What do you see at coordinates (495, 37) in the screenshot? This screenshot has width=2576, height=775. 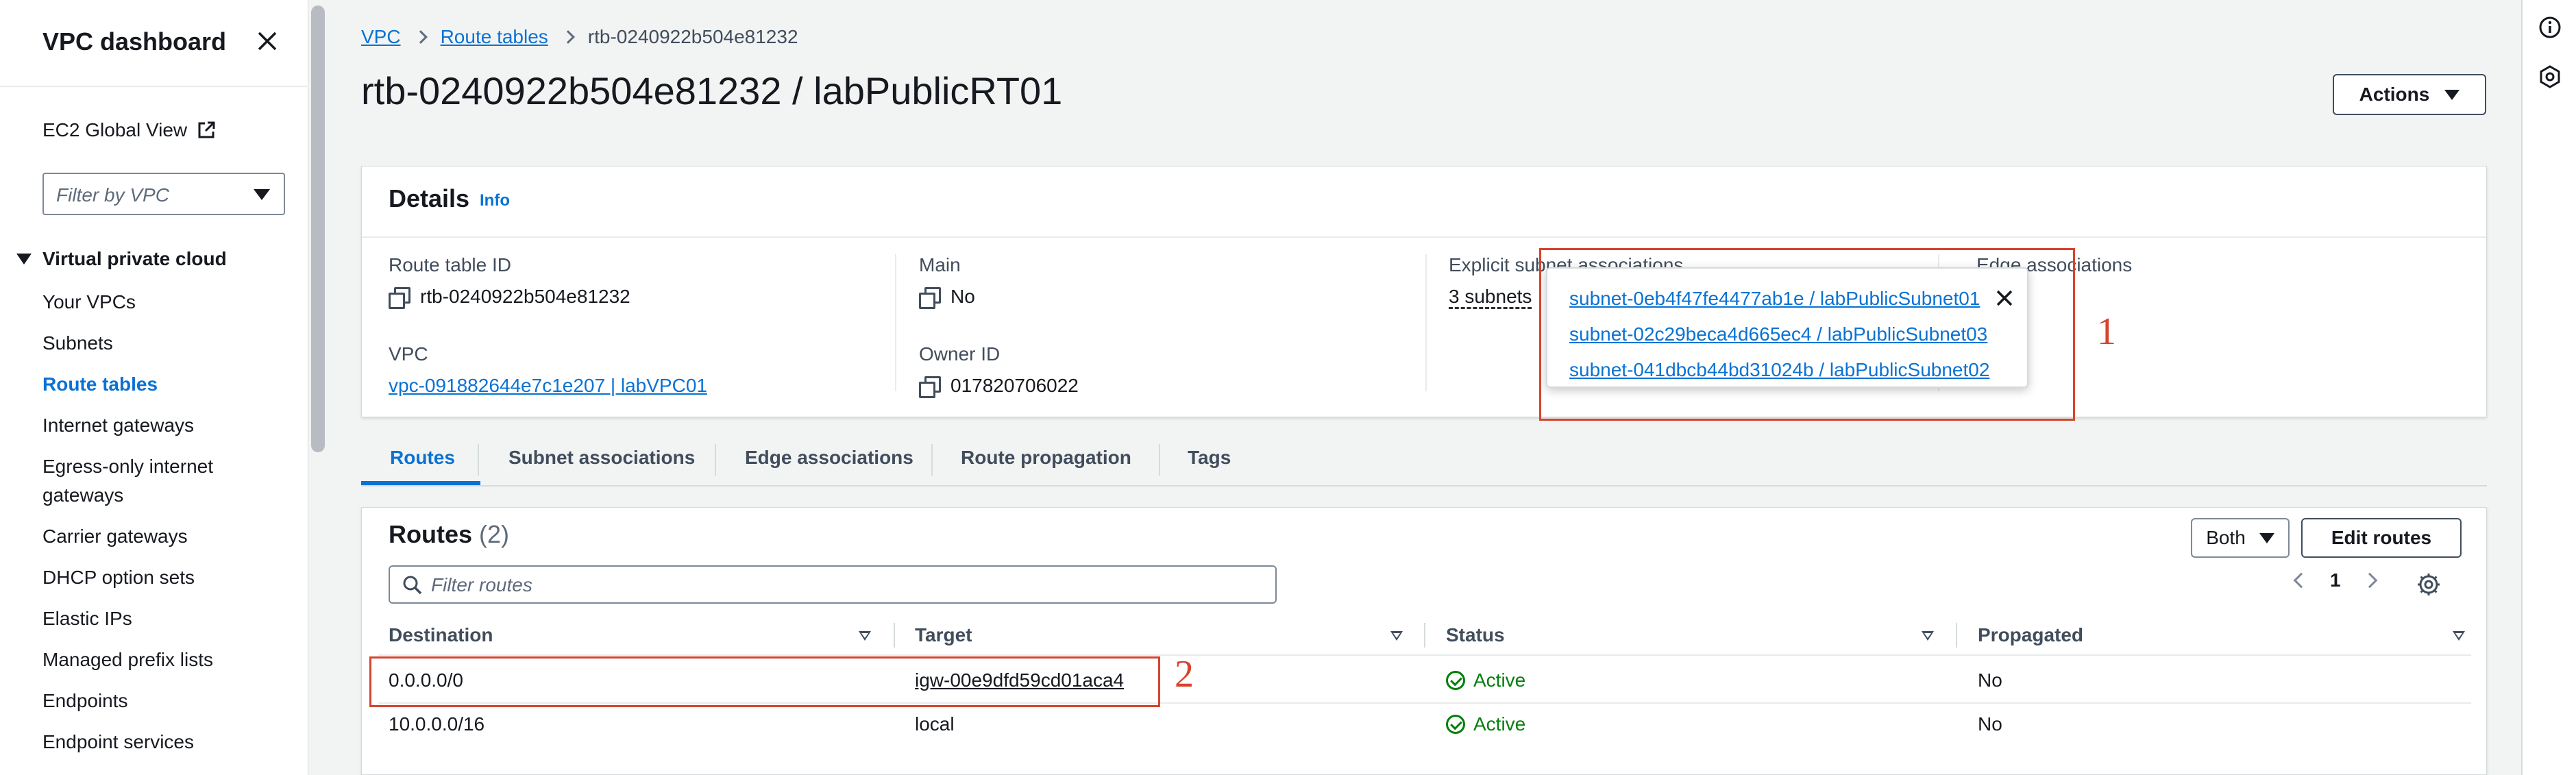 I see `breadcrumb-route-tables: Route tables` at bounding box center [495, 37].